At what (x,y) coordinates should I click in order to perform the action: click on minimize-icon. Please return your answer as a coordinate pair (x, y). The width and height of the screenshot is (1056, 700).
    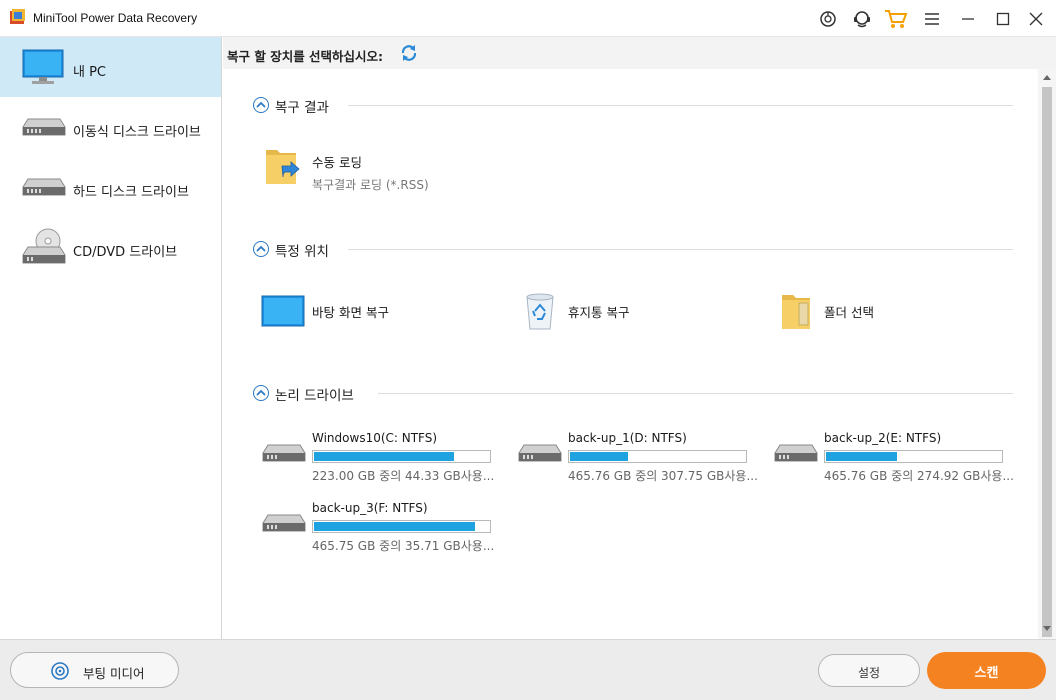
    Looking at the image, I should click on (968, 19).